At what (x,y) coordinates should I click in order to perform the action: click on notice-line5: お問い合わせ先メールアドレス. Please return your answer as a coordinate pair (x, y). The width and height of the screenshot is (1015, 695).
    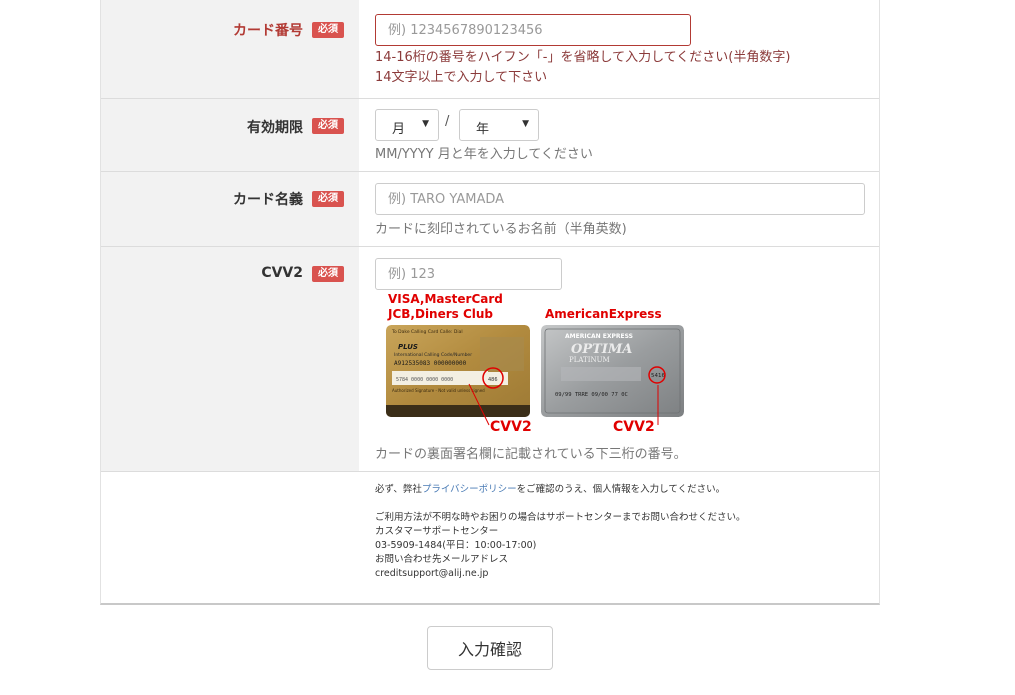
    Looking at the image, I should click on (442, 559).